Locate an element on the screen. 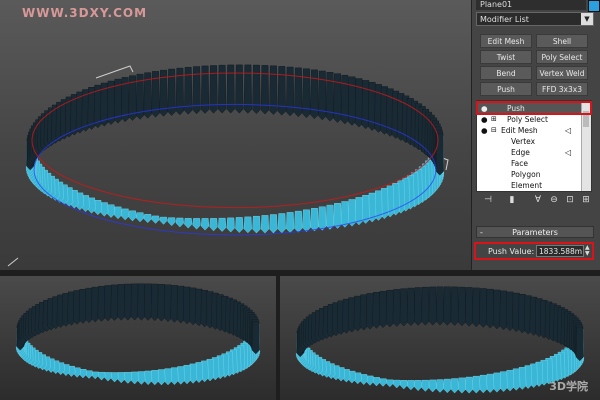 The width and height of the screenshot is (600, 400). stack-item-vertex: Vertex is located at coordinates (529, 141).